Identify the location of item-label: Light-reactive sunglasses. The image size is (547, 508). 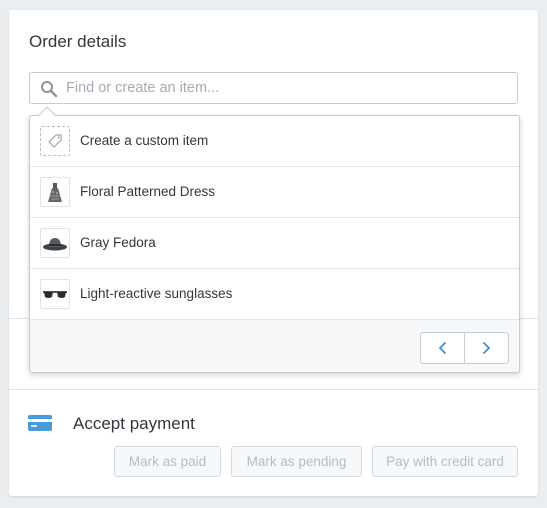
(156, 293).